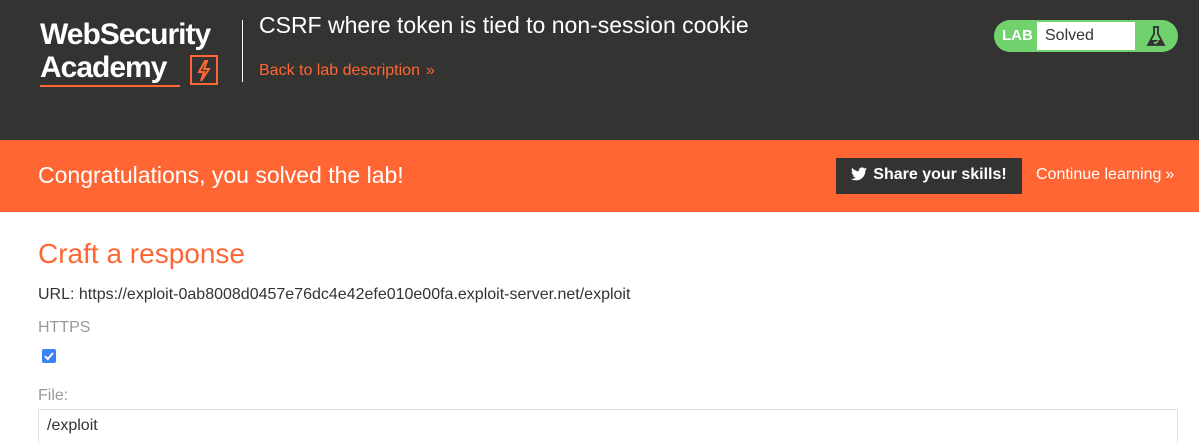  I want to click on twitter-icon, so click(859, 176).